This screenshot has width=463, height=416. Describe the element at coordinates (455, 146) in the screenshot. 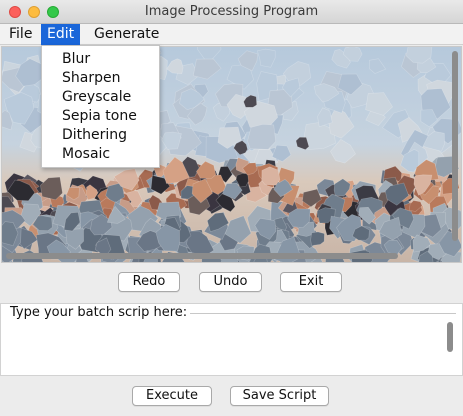

I see `image-vertical-scroll-thumb` at that location.